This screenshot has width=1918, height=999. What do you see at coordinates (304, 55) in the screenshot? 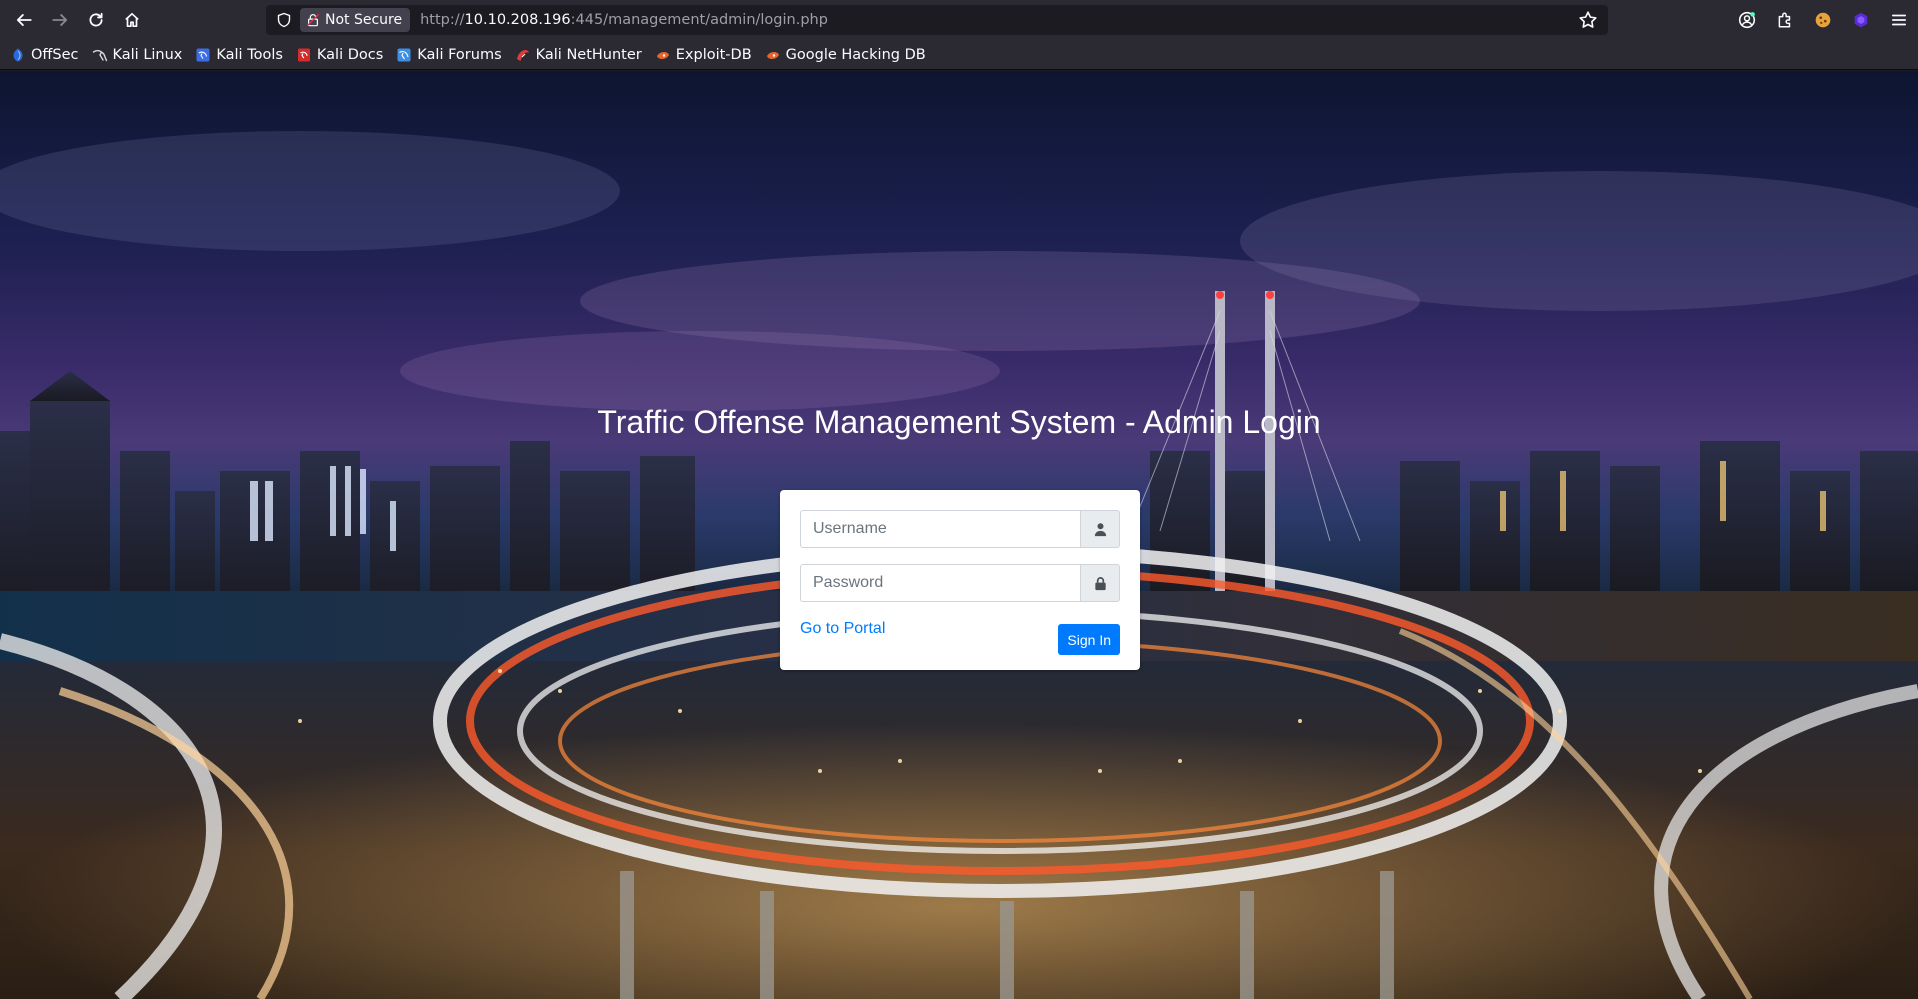
I see `kali-docs-icon` at bounding box center [304, 55].